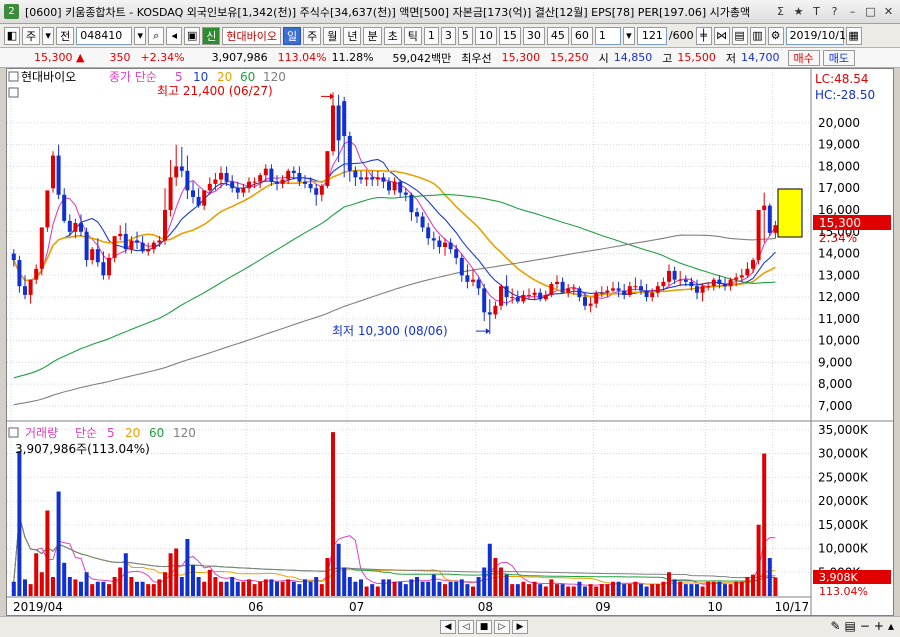  What do you see at coordinates (757, 35) in the screenshot?
I see `save-icon: ▥` at bounding box center [757, 35].